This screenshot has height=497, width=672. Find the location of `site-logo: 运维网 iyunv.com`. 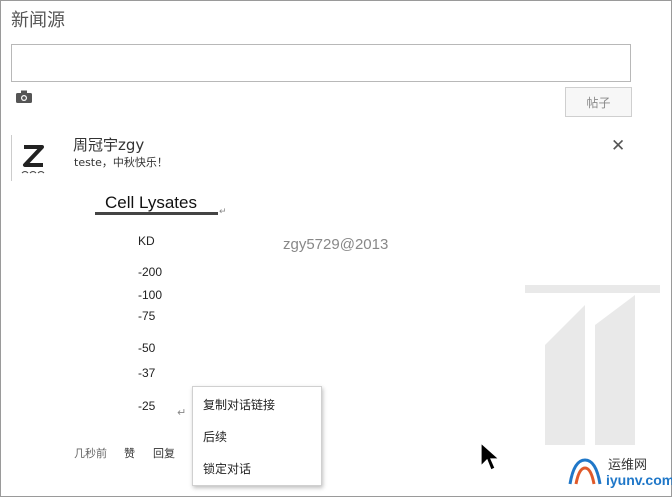

site-logo: 运维网 iyunv.com is located at coordinates (617, 472).